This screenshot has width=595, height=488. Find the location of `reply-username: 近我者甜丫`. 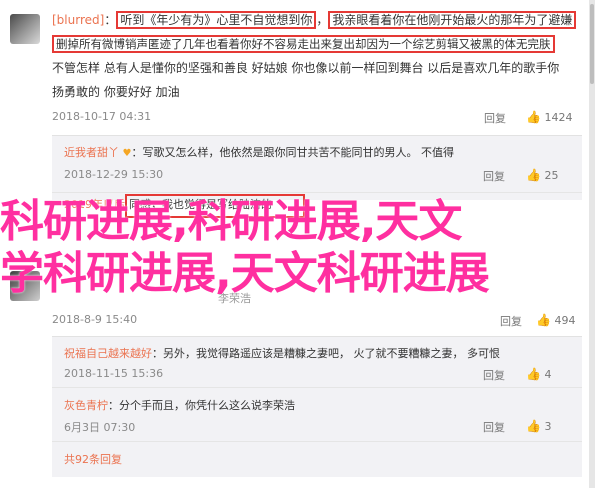

reply-username: 近我者甜丫 is located at coordinates (91, 152).